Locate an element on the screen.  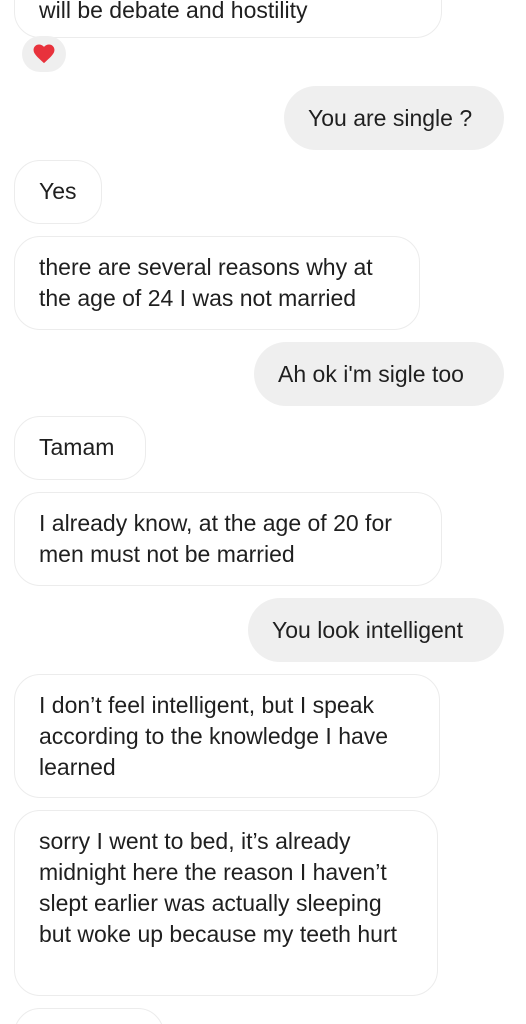
message-text: You look intelligent is located at coordinates (367, 630).